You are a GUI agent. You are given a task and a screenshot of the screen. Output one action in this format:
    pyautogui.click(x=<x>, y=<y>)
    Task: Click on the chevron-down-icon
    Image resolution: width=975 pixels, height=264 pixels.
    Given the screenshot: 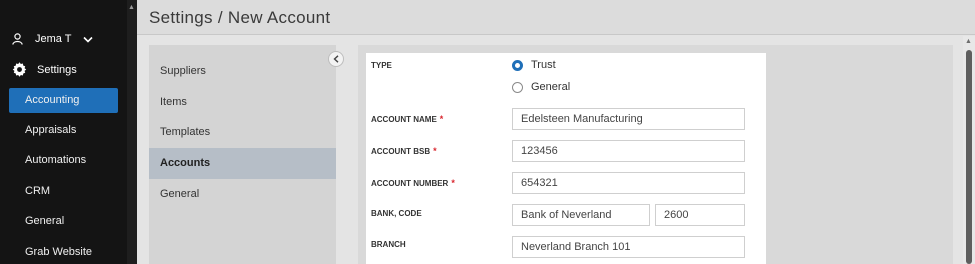 What is the action you would take?
    pyautogui.click(x=88, y=39)
    